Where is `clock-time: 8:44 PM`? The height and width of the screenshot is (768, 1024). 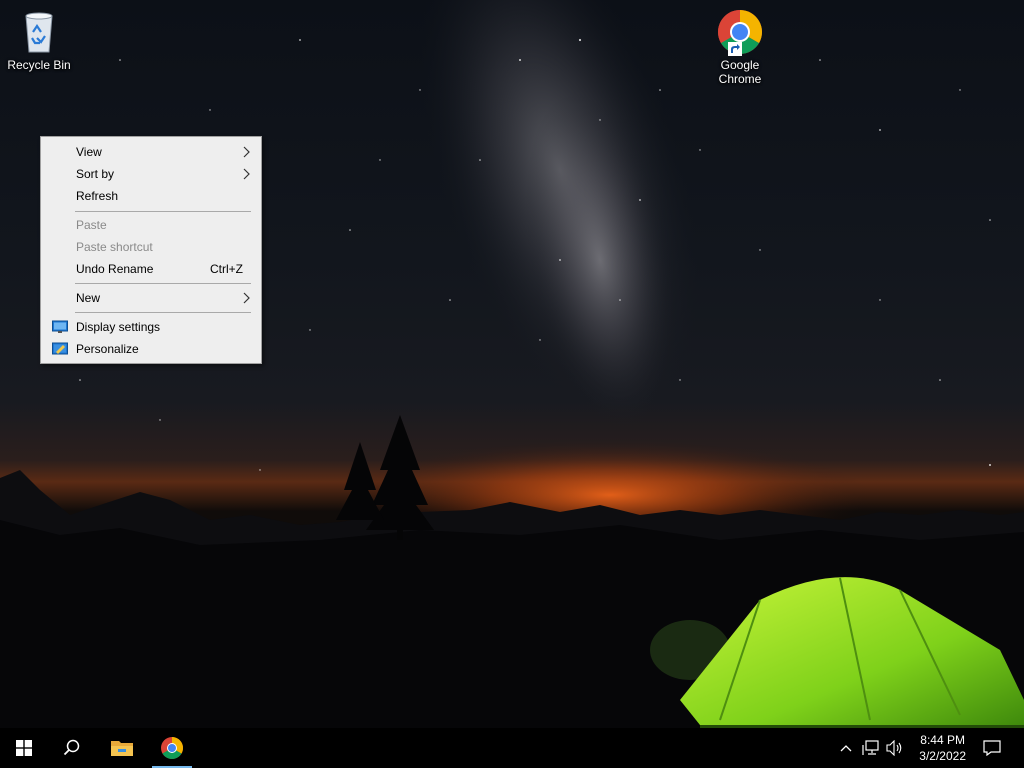
clock-time: 8:44 PM is located at coordinates (942, 740).